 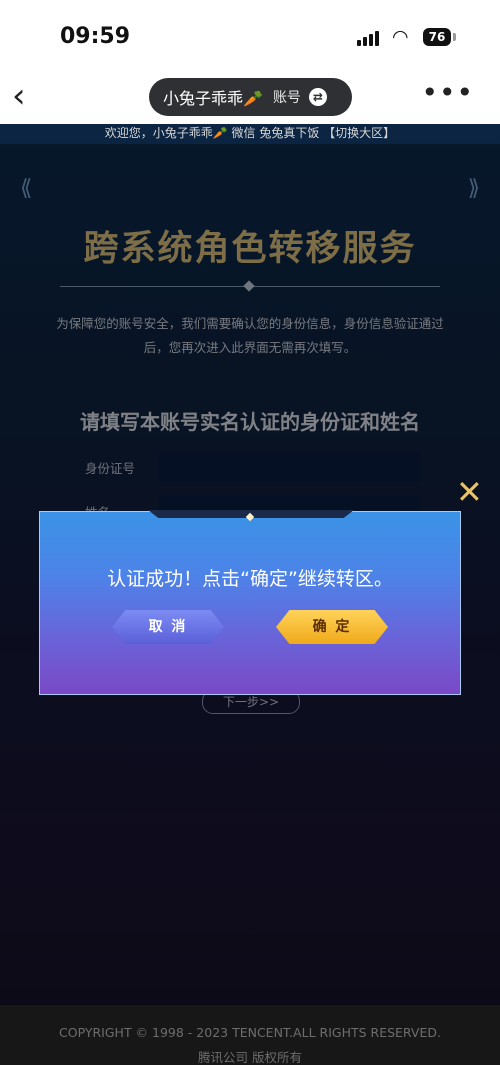 What do you see at coordinates (250, 36) in the screenshot?
I see `status-bar: 09:59 ◠ 76` at bounding box center [250, 36].